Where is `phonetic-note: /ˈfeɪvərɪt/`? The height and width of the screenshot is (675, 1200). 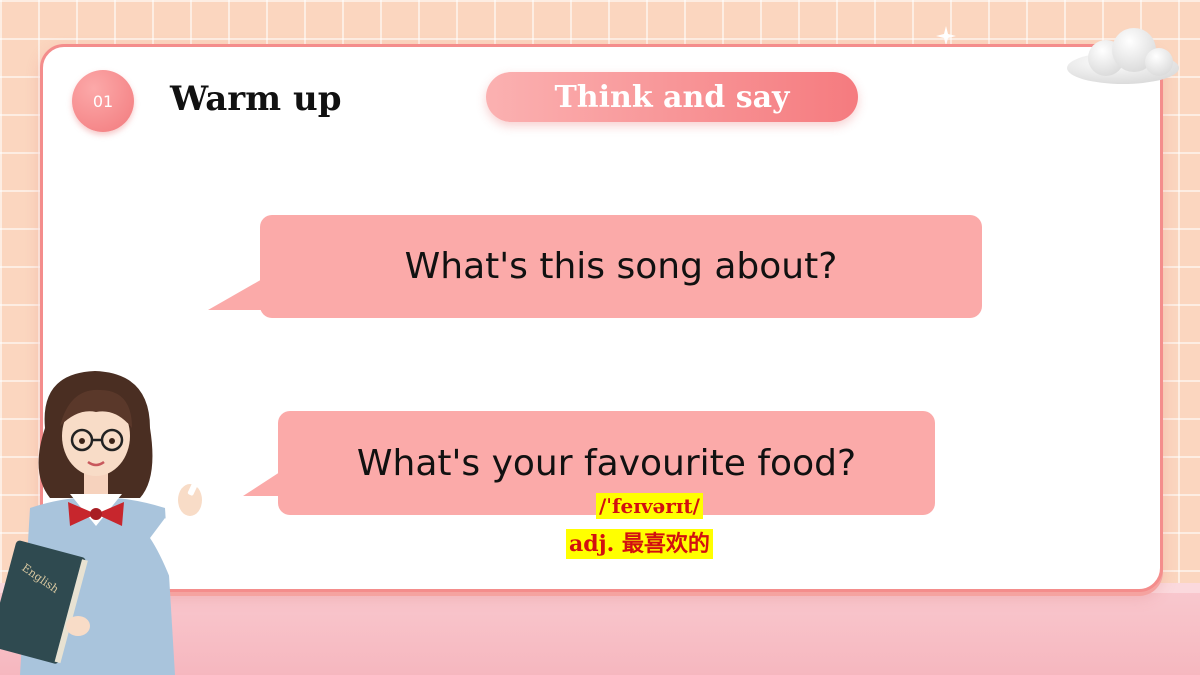 phonetic-note: /ˈfeɪvərɪt/ is located at coordinates (649, 506).